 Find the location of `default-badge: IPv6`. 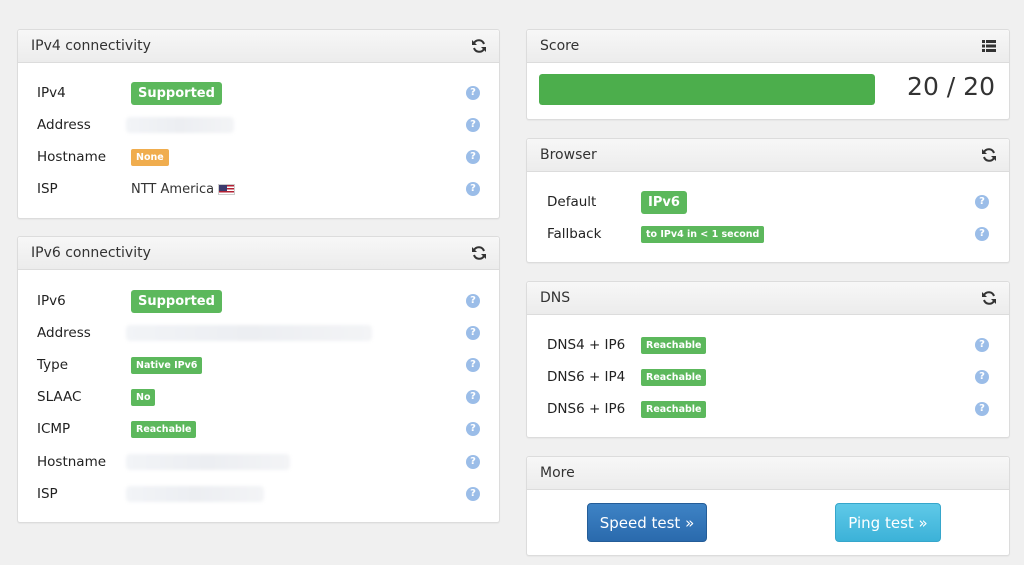

default-badge: IPv6 is located at coordinates (664, 202).